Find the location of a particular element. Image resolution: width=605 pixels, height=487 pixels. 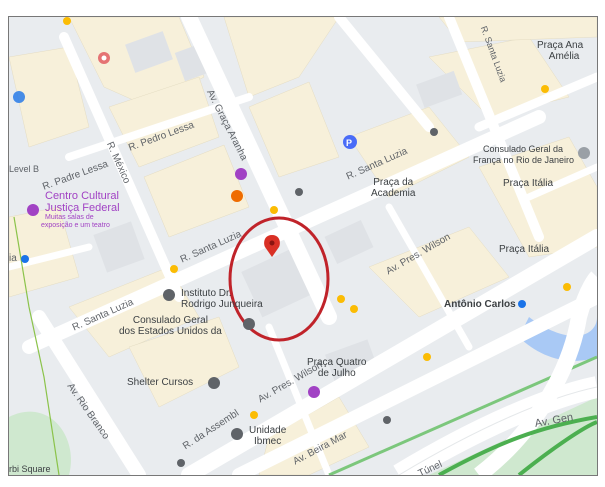

place-instituto-line1: Instituto Dr. is located at coordinates (206, 293).